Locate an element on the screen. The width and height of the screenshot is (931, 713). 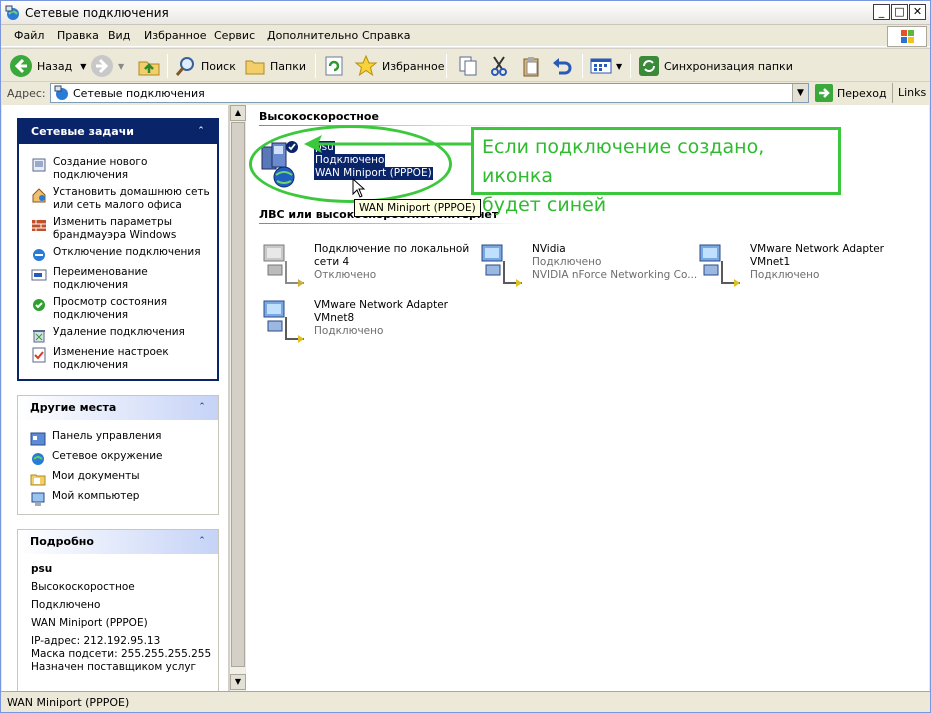
folders-icon is located at coordinates (255, 67).